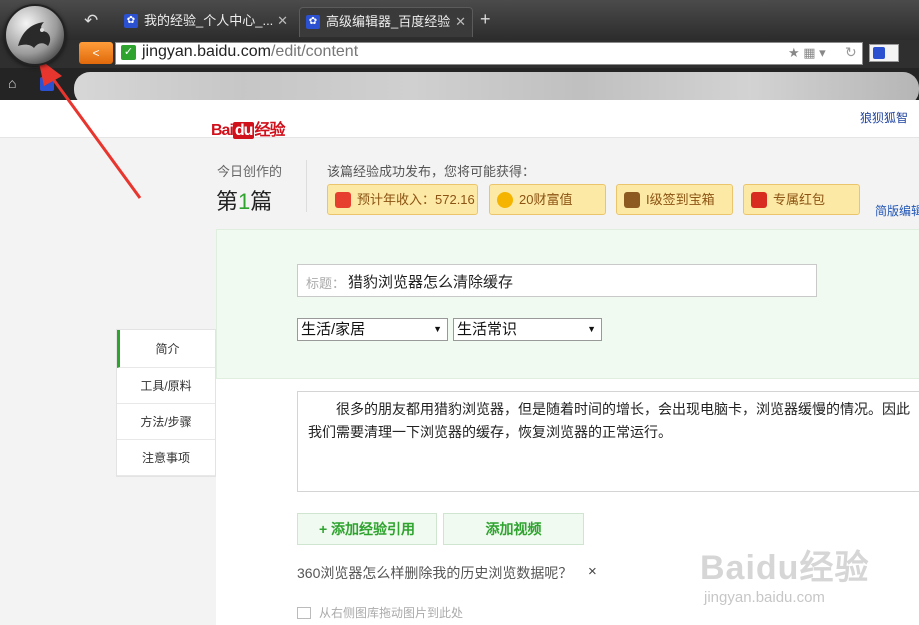 The image size is (919, 625). What do you see at coordinates (485, 19) in the screenshot?
I see `new-tab-button: +` at bounding box center [485, 19].